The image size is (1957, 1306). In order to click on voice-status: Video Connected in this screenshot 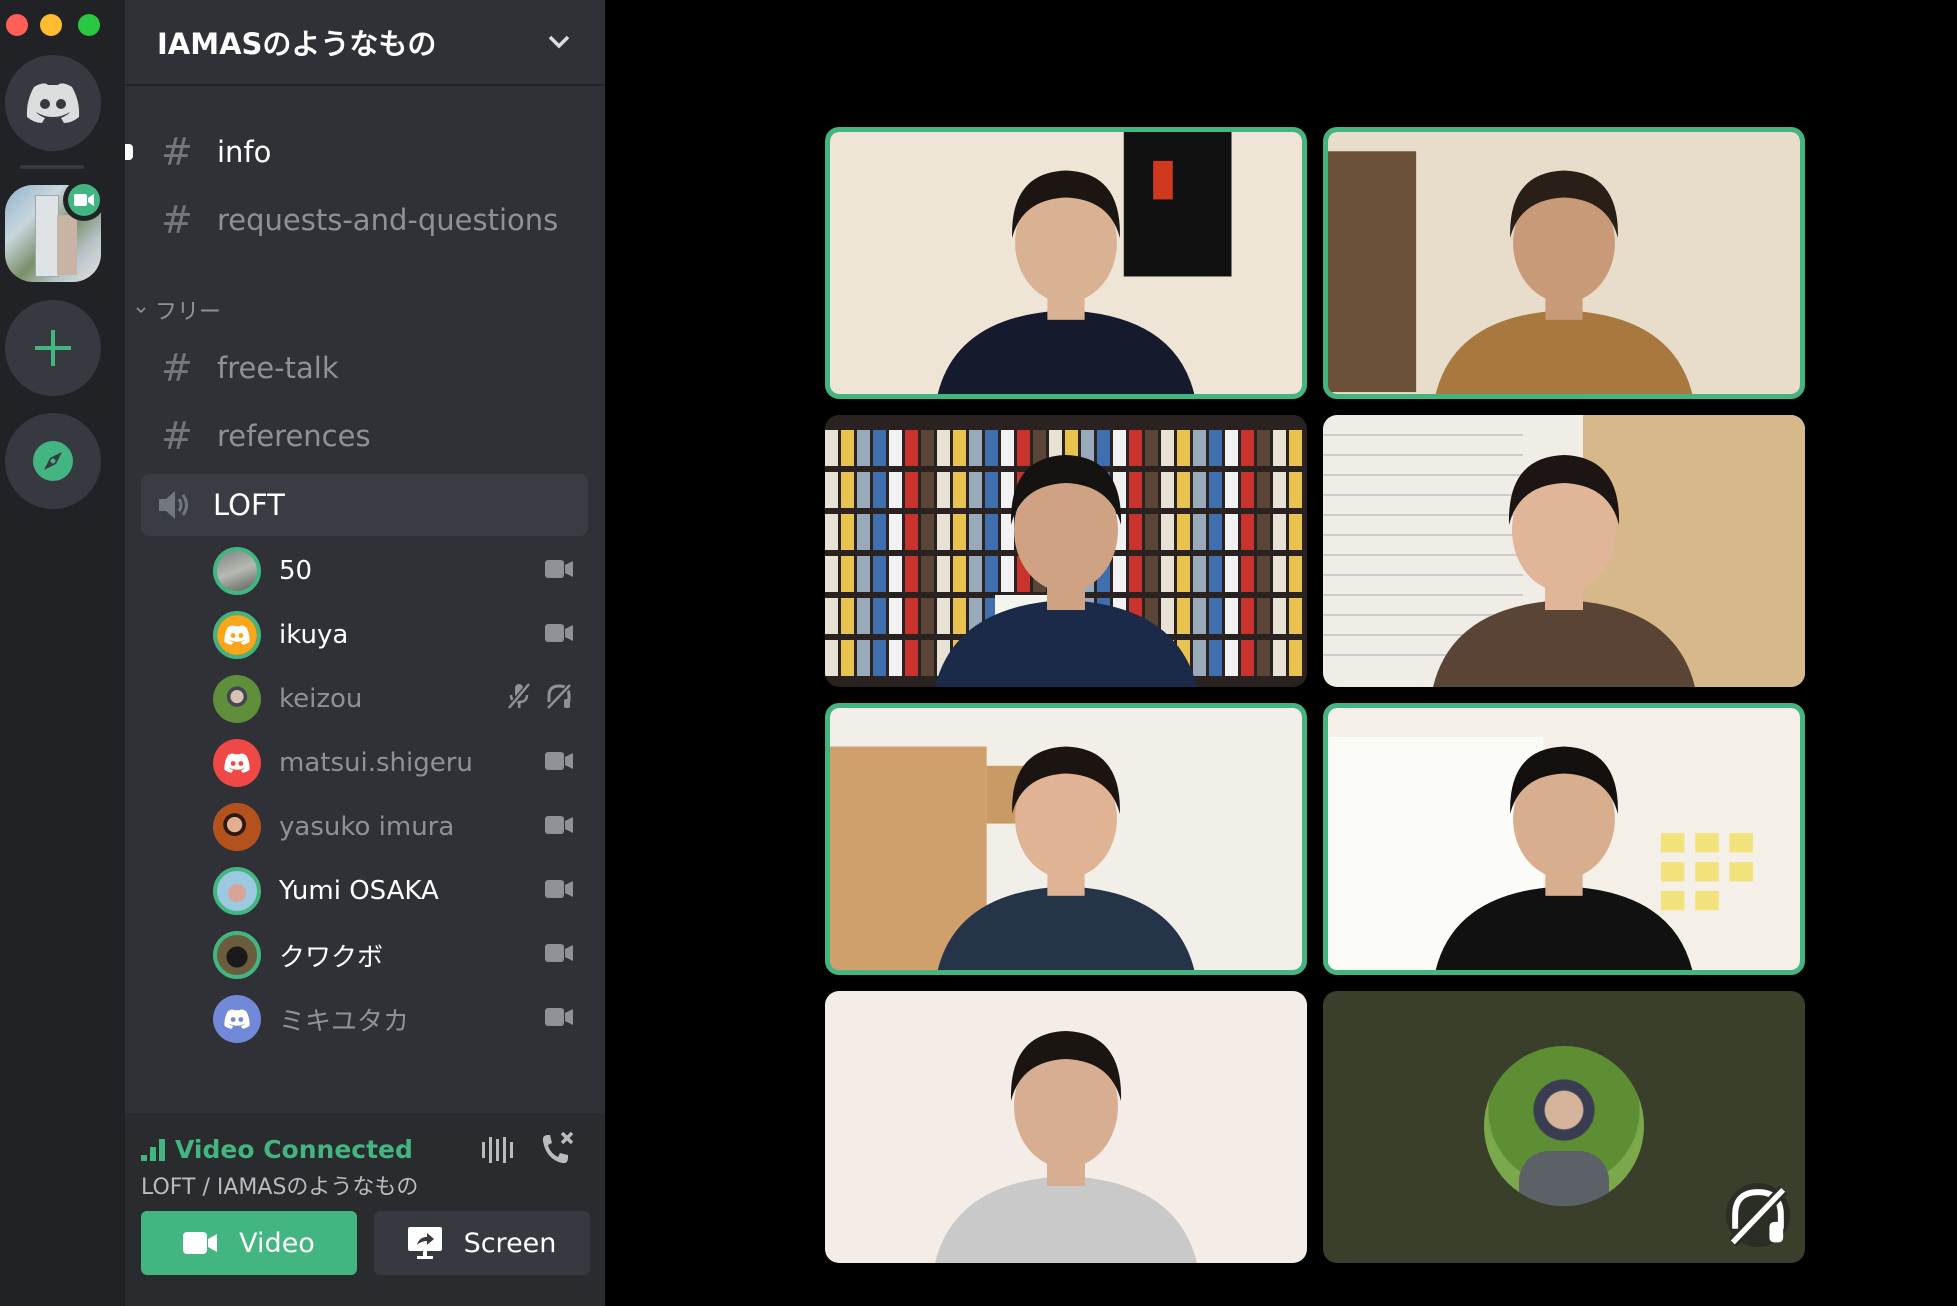, I will do `click(277, 1149)`.